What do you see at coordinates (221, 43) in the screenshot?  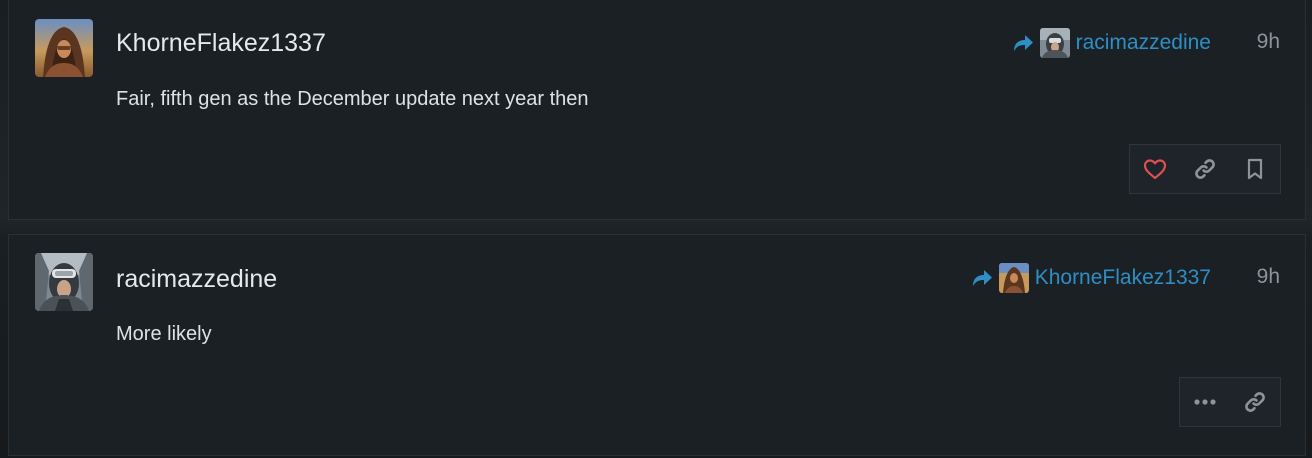 I see `post-username: KhorneFlakez1337` at bounding box center [221, 43].